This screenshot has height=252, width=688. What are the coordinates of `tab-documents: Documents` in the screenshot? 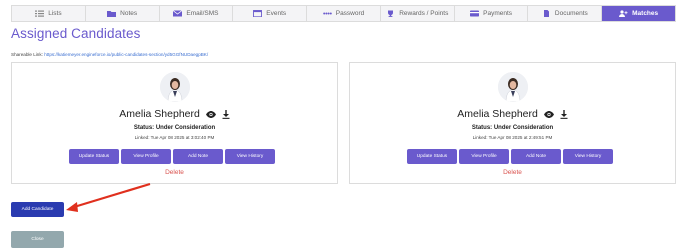 It's located at (565, 13).